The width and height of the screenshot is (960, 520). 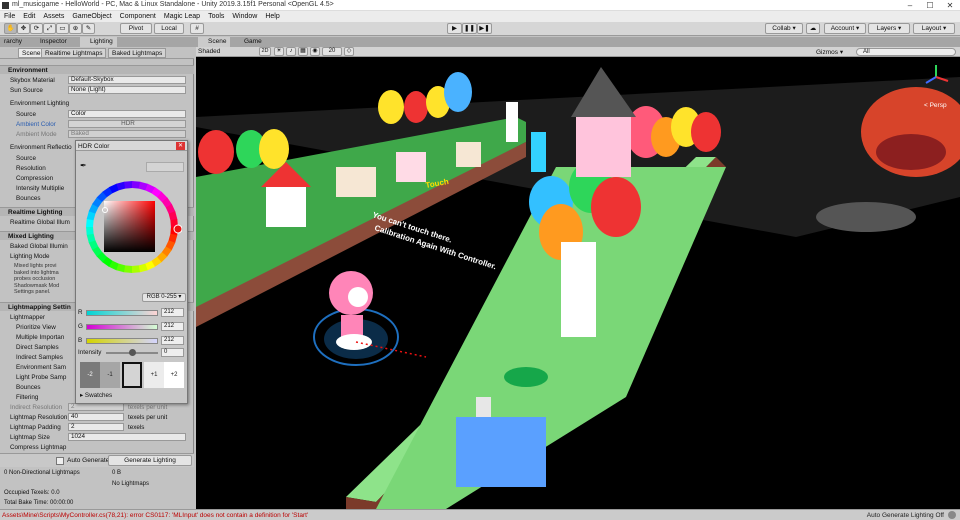 What do you see at coordinates (935, 105) in the screenshot?
I see `persp-label: < Persp` at bounding box center [935, 105].